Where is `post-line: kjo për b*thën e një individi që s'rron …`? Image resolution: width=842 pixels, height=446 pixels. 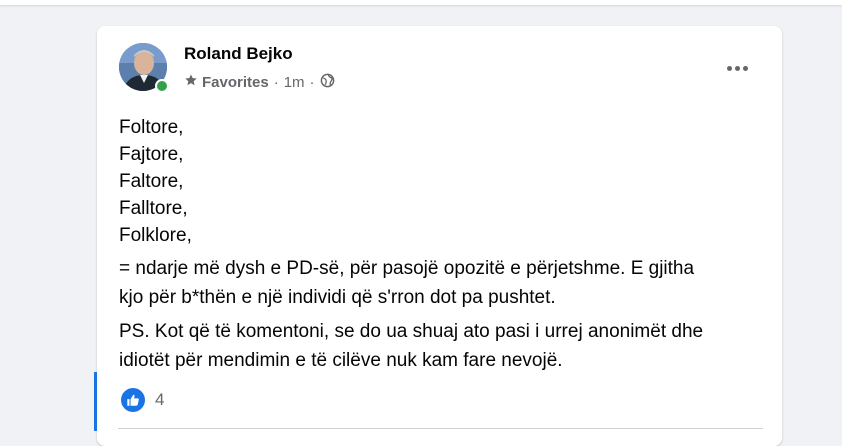
post-line: kjo për b*thën e një individi që s'rron … is located at coordinates (337, 297).